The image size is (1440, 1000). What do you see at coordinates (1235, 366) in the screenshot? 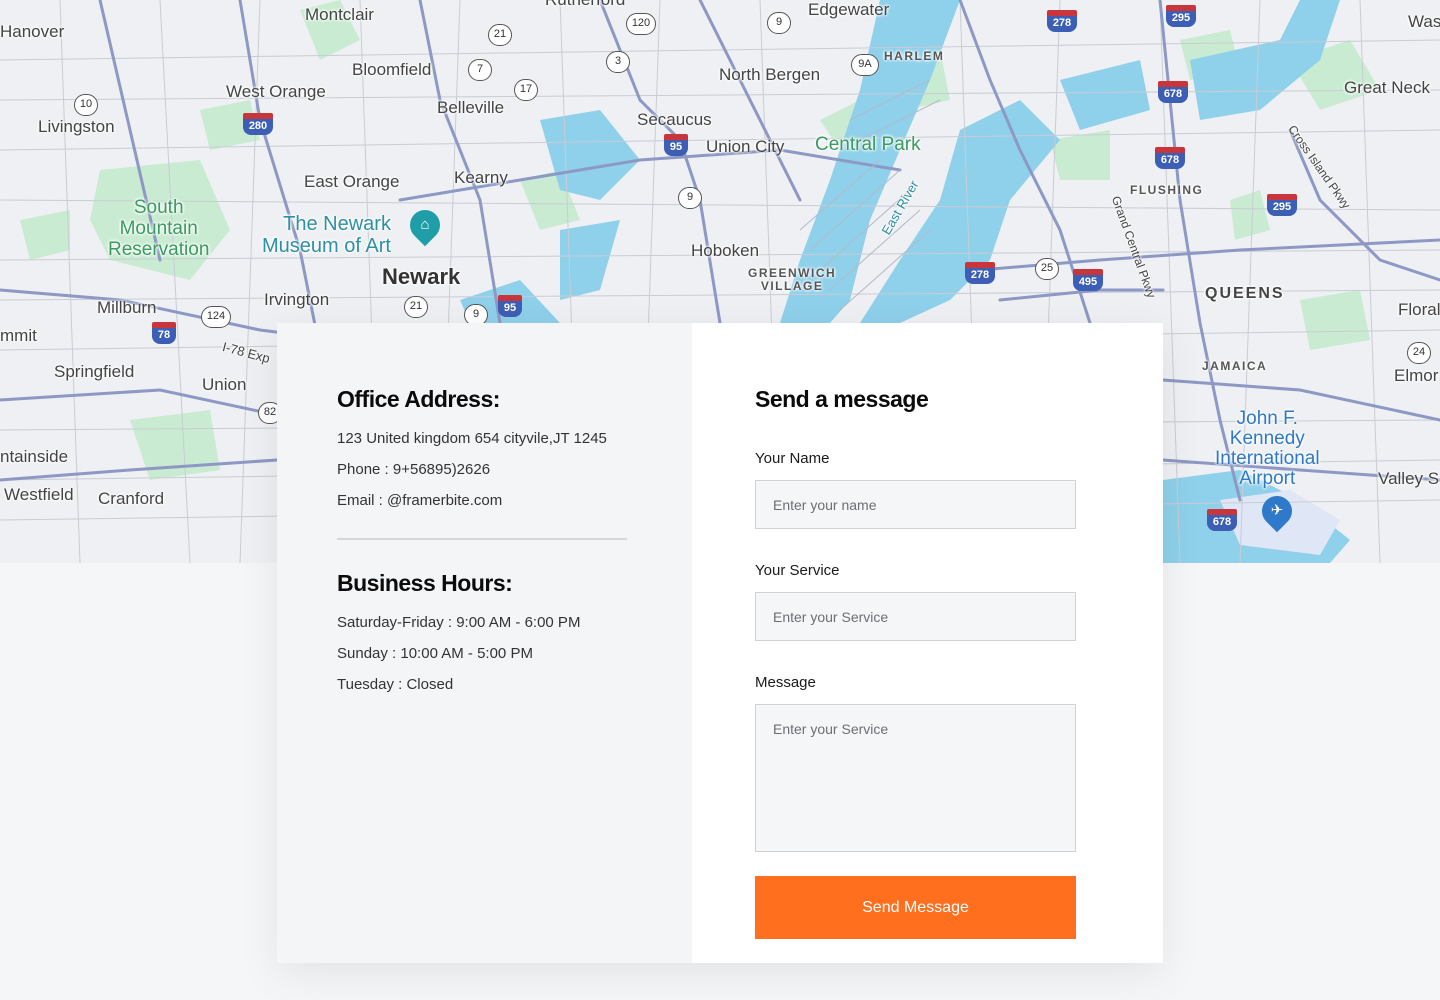
I see `map-label-jamaica: JAMAICA` at bounding box center [1235, 366].